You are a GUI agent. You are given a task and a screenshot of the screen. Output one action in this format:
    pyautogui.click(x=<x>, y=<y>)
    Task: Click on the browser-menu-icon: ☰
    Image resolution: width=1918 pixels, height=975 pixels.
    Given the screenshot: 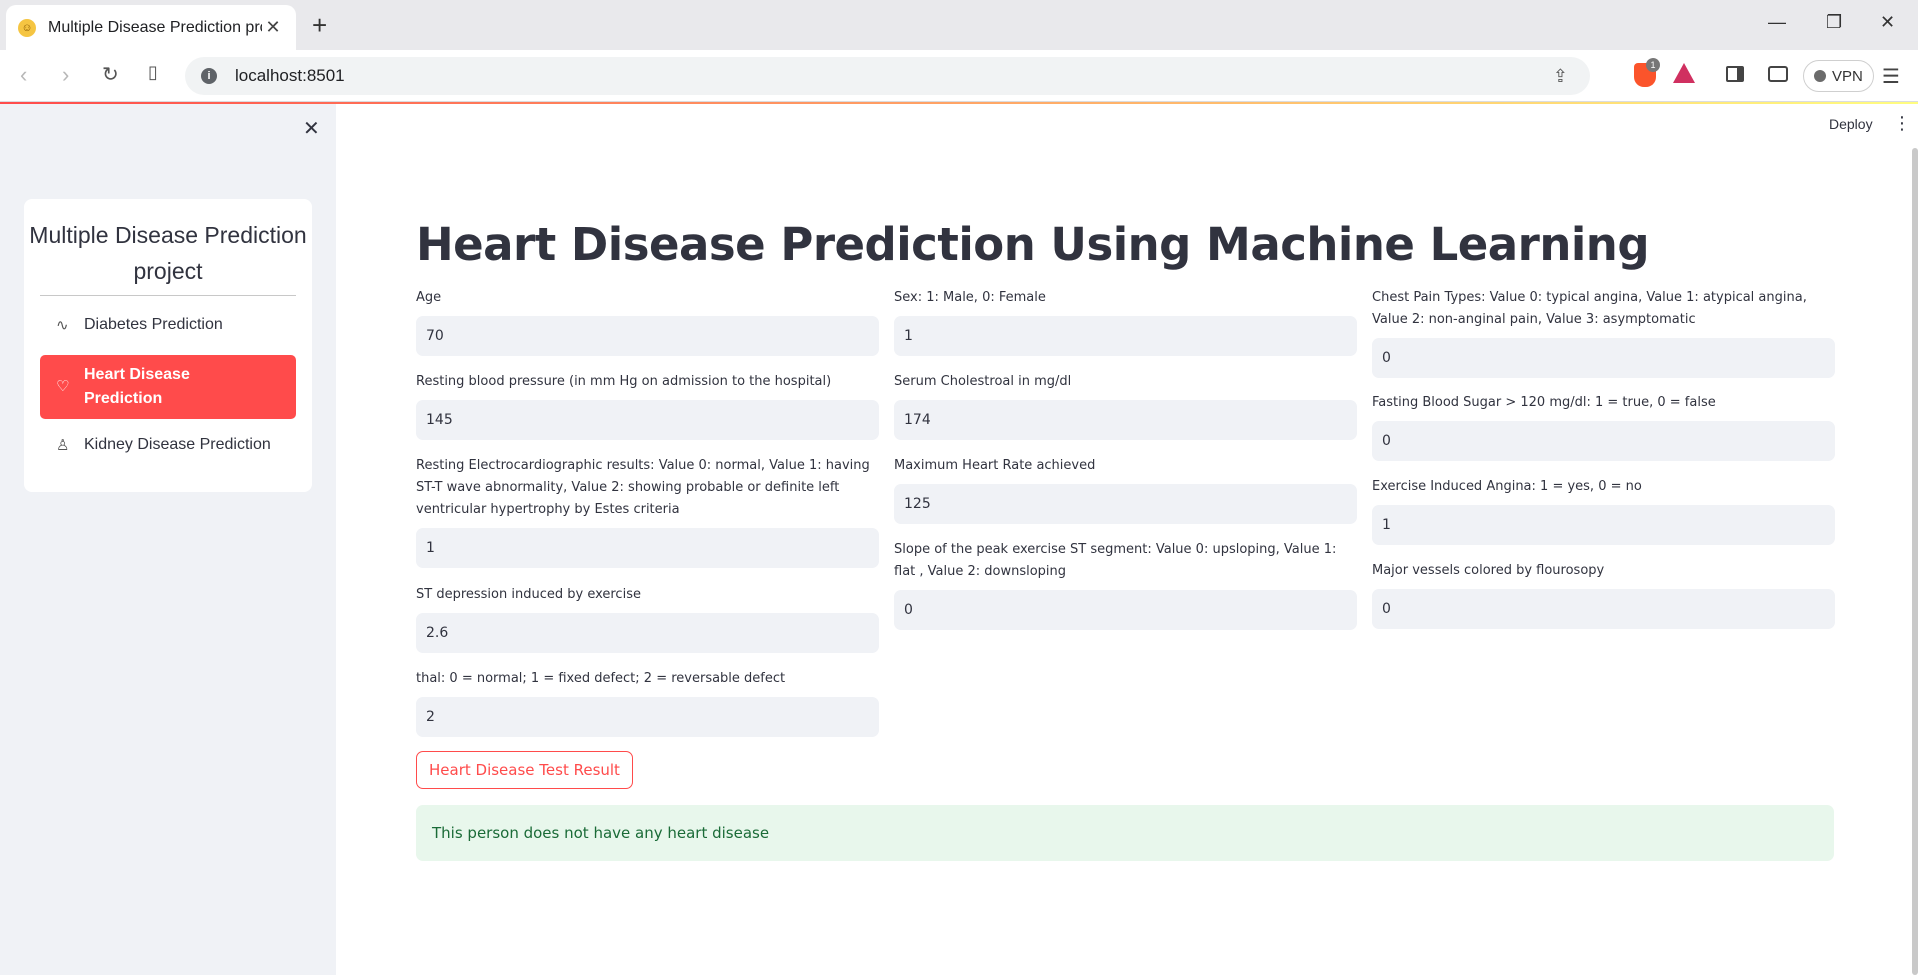 What is the action you would take?
    pyautogui.click(x=1891, y=76)
    